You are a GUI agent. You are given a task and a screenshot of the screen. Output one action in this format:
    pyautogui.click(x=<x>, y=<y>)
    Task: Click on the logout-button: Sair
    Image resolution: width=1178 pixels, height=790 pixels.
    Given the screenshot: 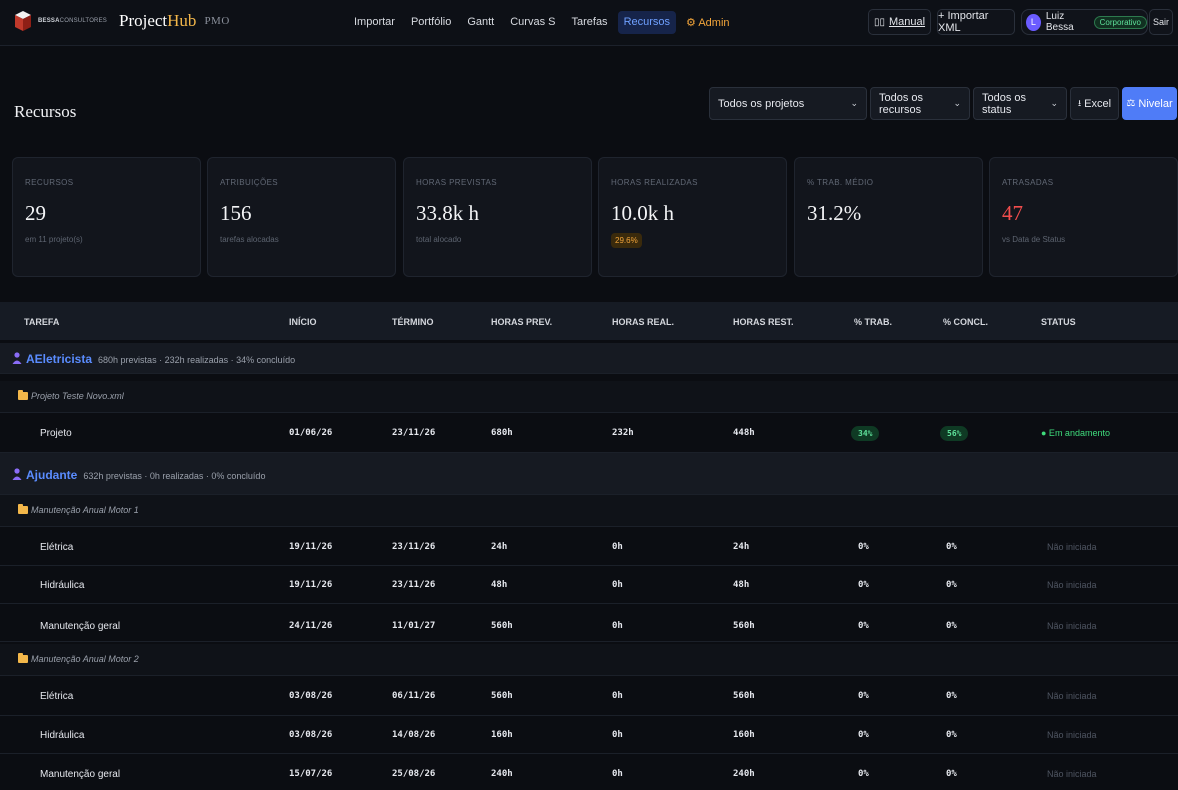 What is the action you would take?
    pyautogui.click(x=1161, y=22)
    